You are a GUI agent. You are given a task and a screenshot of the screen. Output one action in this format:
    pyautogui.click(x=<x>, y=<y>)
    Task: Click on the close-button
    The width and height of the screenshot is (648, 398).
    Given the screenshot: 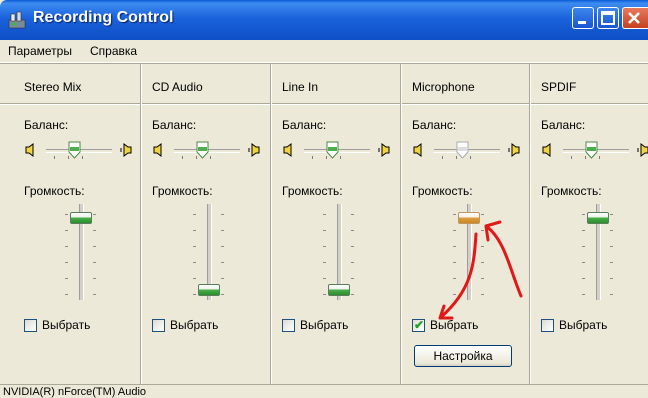 What is the action you would take?
    pyautogui.click(x=635, y=18)
    